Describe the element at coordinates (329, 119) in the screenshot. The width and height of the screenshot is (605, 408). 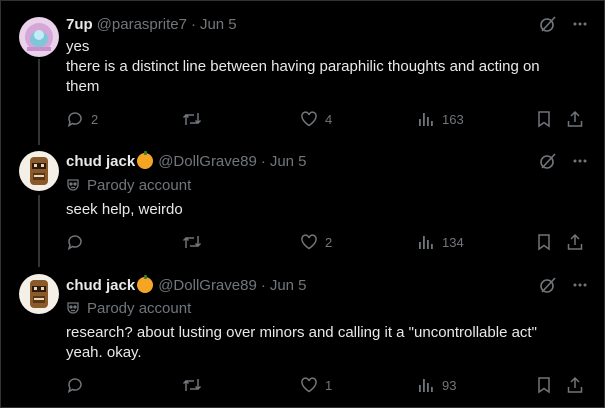
I see `like-count: 4` at that location.